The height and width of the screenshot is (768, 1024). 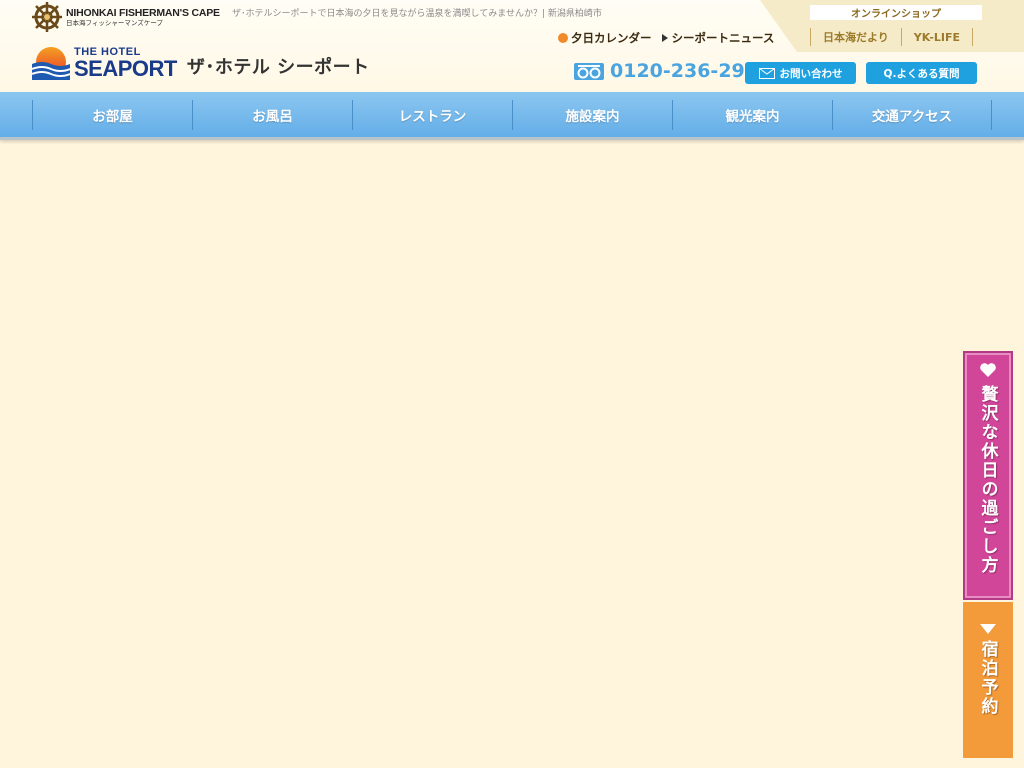 I want to click on hotel-logo: THE HOTEL SEAPORT ザ･ホテル シーポート, so click(x=201, y=63).